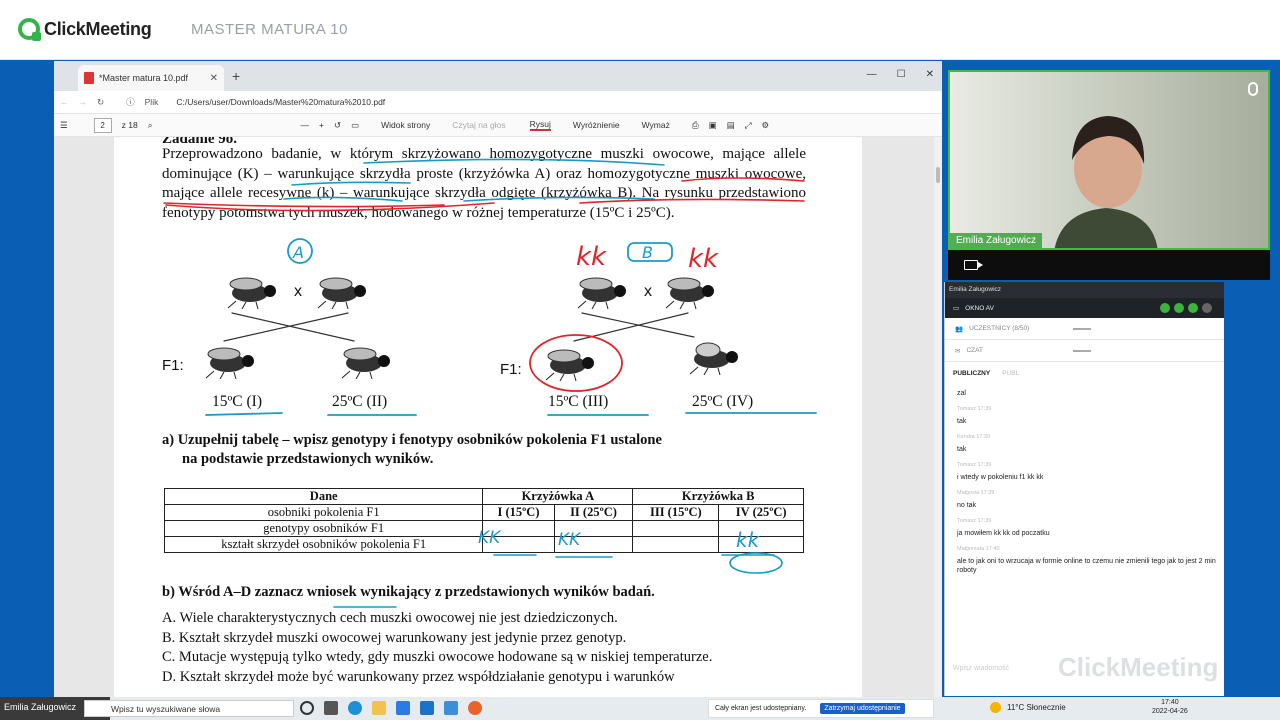  Describe the element at coordinates (973, 265) in the screenshot. I see `camera-icon` at that location.